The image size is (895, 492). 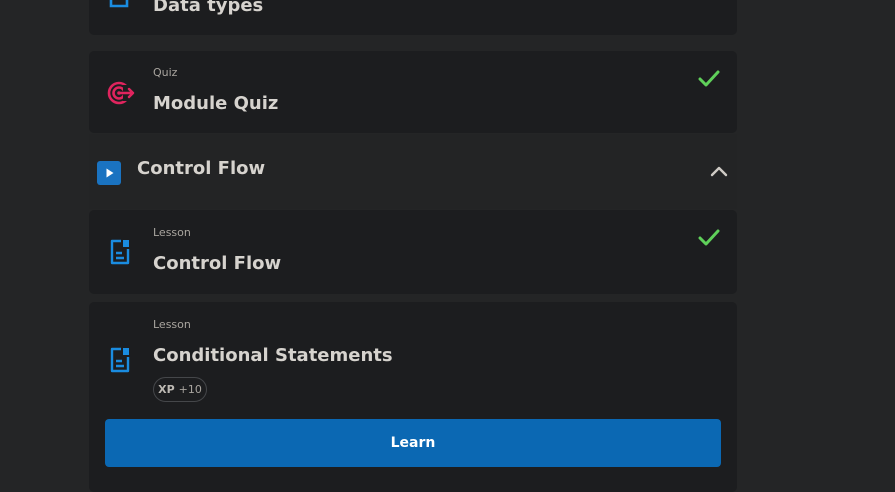 I want to click on lesson-title: Data types, so click(x=208, y=8).